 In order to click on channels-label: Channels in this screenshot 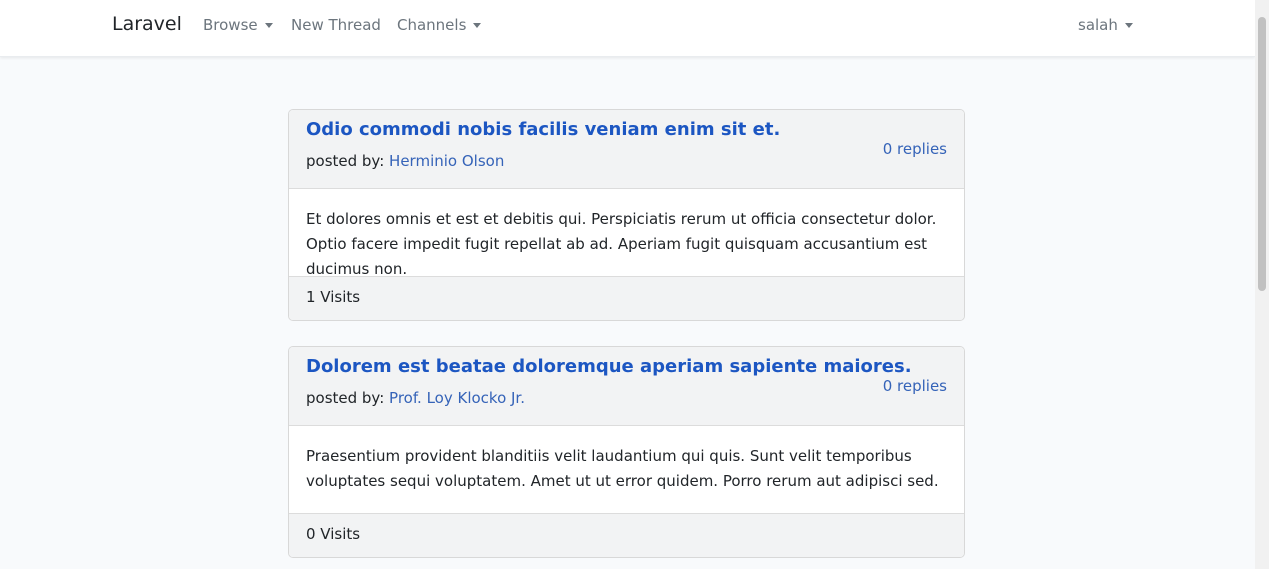, I will do `click(432, 25)`.